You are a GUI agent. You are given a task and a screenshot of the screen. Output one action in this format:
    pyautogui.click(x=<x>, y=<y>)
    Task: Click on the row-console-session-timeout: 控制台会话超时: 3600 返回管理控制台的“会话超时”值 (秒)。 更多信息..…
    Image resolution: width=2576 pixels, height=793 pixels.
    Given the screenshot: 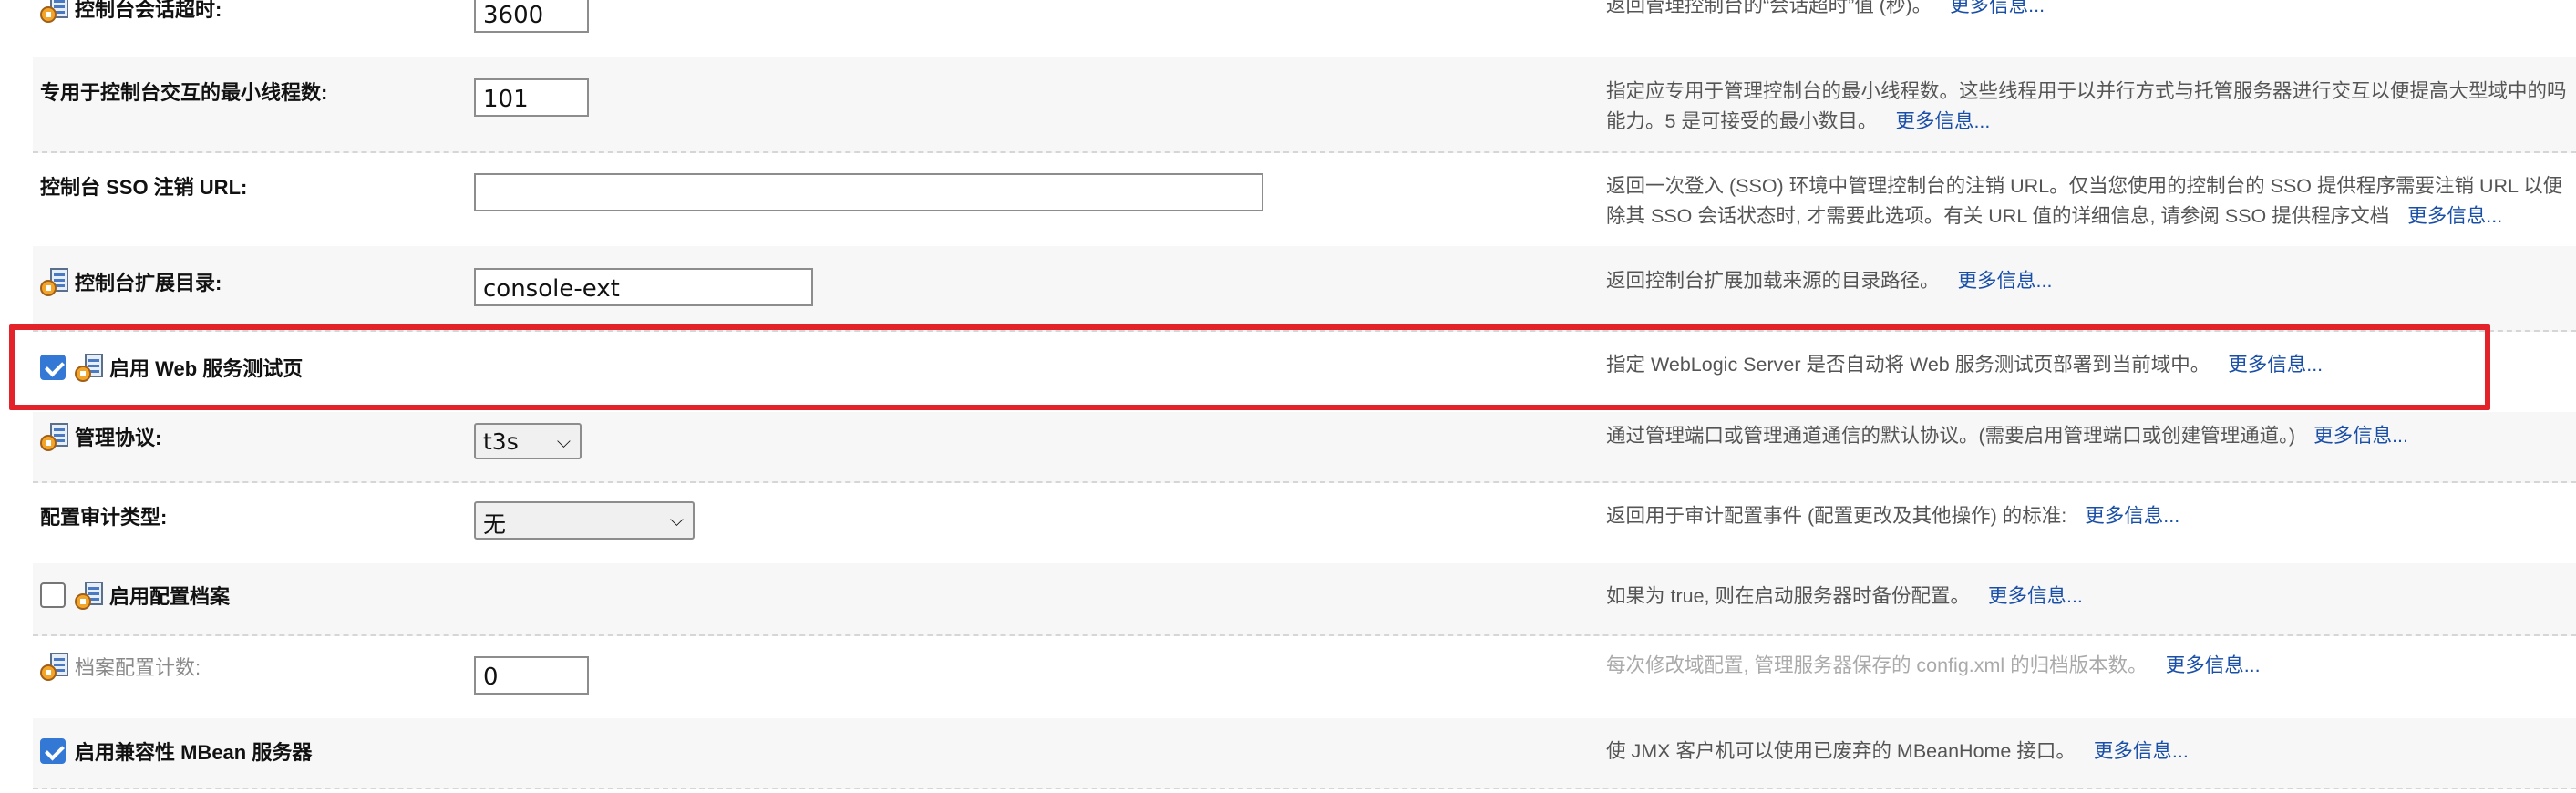 What is the action you would take?
    pyautogui.click(x=1304, y=29)
    